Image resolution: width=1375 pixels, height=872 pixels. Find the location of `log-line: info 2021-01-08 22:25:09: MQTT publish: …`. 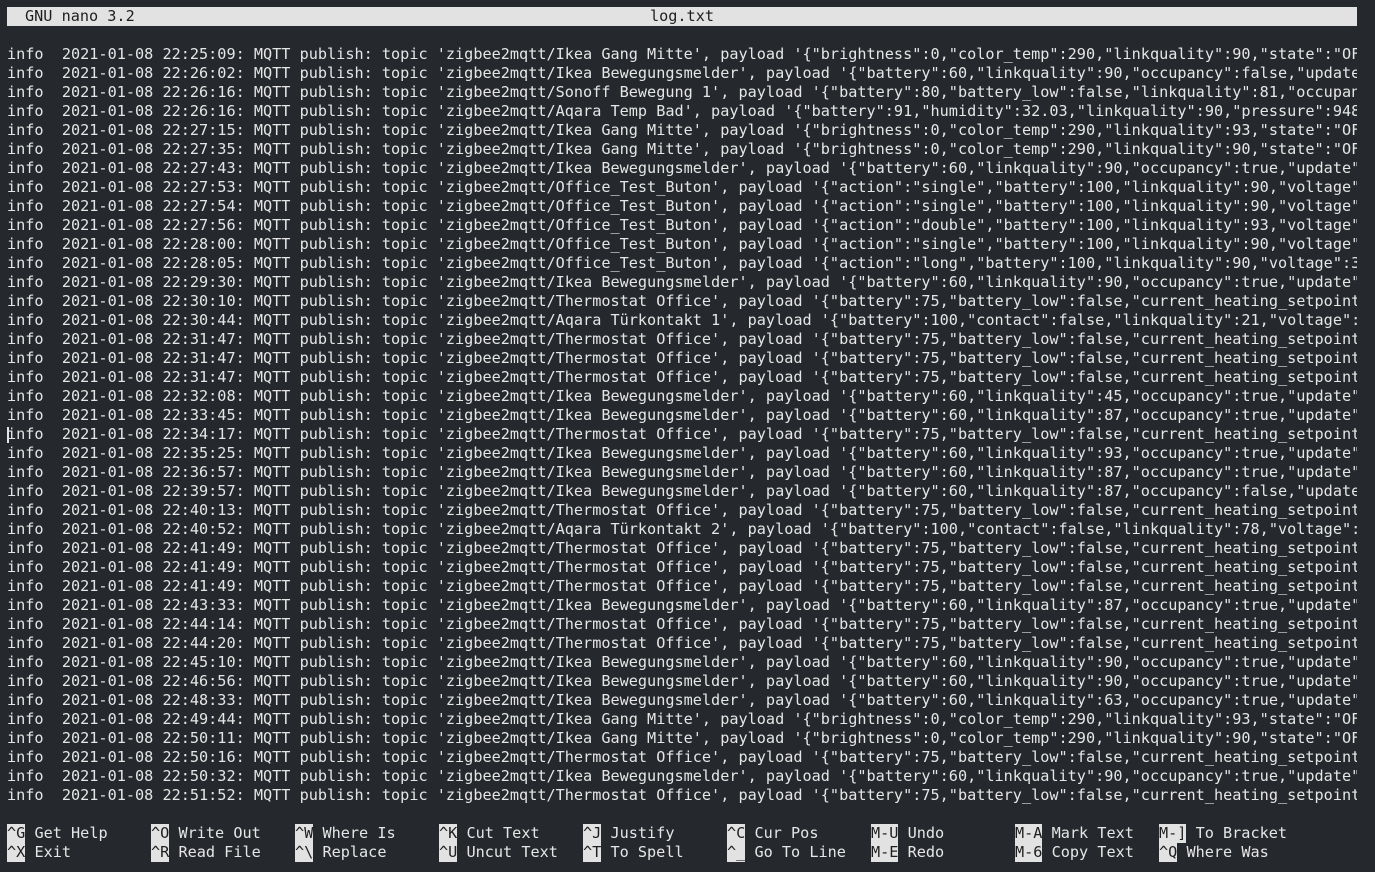

log-line: info 2021-01-08 22:25:09: MQTT publish: … is located at coordinates (682, 54).